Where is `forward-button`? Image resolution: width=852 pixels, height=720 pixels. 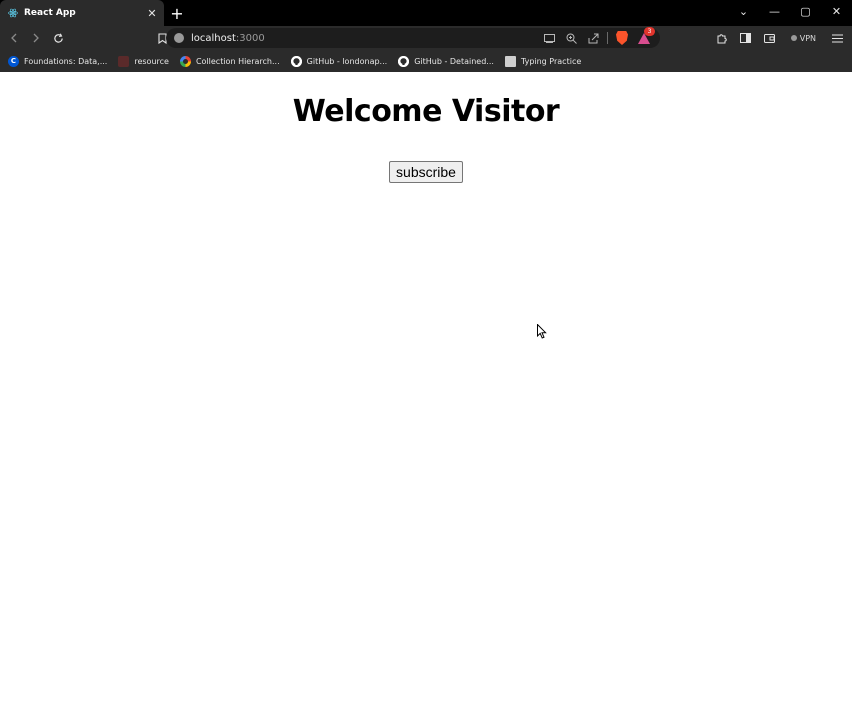
forward-button is located at coordinates (36, 38).